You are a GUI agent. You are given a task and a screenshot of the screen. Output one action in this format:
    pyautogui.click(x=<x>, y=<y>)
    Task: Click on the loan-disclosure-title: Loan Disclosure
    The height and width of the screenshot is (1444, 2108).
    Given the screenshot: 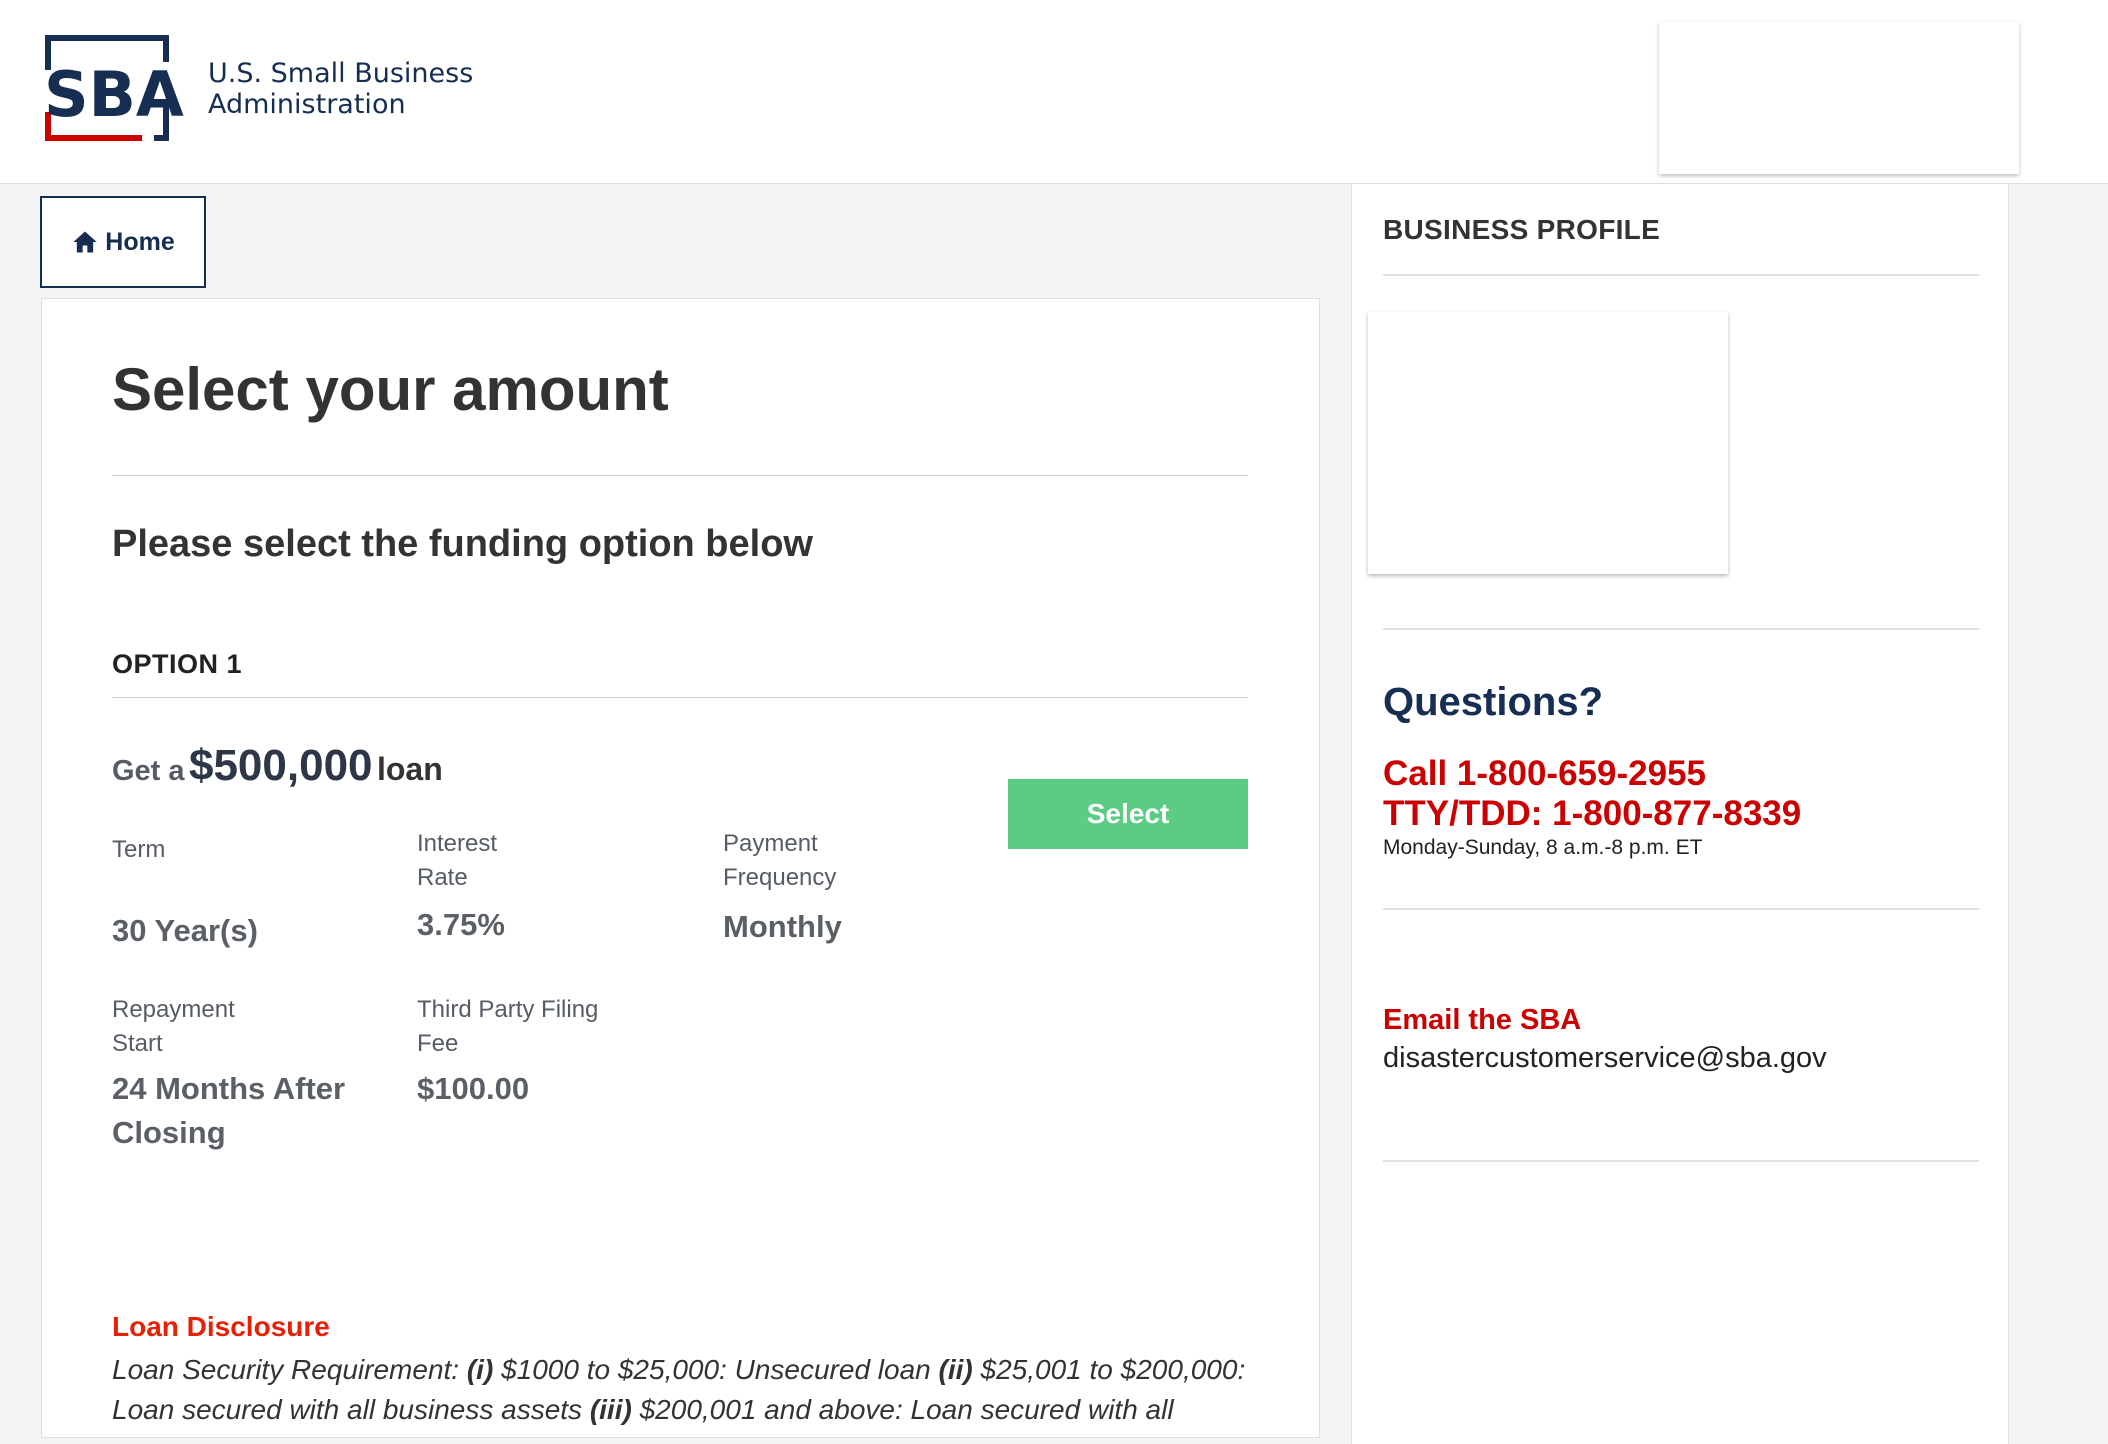 What is the action you would take?
    pyautogui.click(x=221, y=1326)
    